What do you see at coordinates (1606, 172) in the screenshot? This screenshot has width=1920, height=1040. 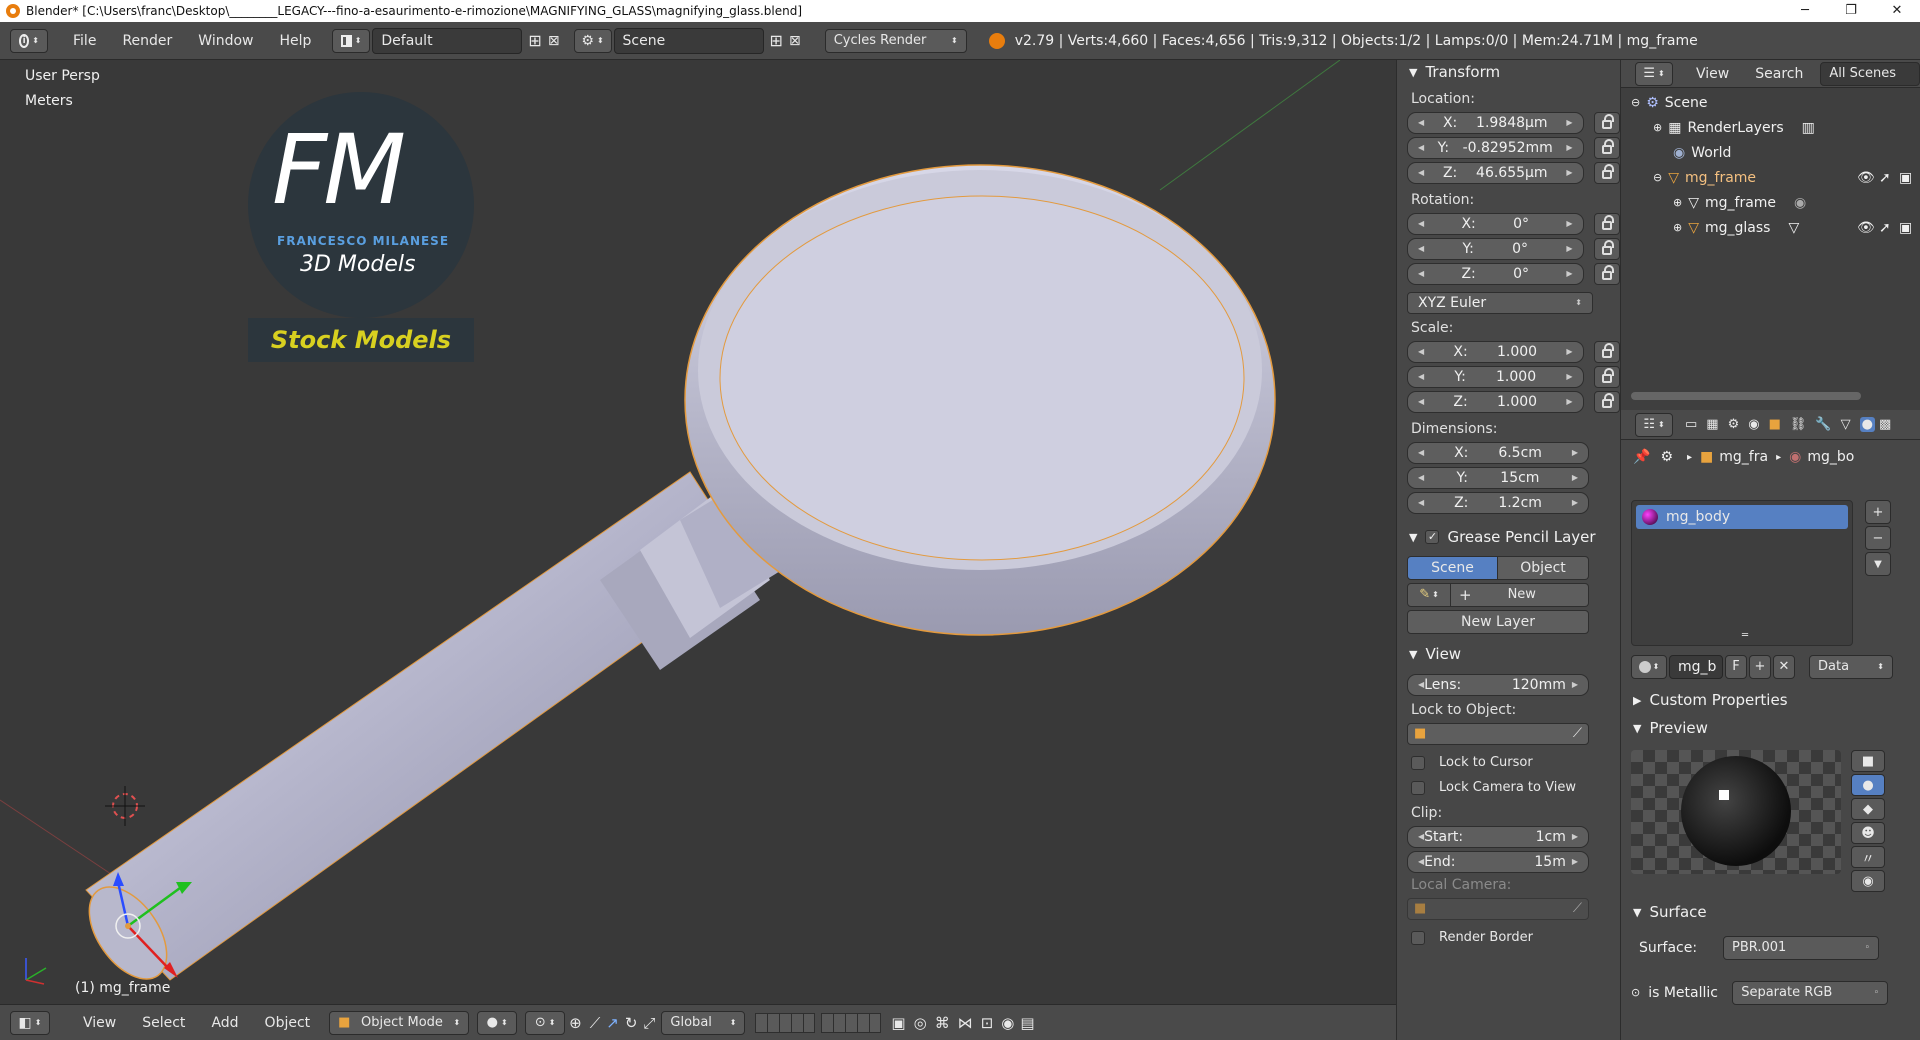 I see `lock-location-z-button` at bounding box center [1606, 172].